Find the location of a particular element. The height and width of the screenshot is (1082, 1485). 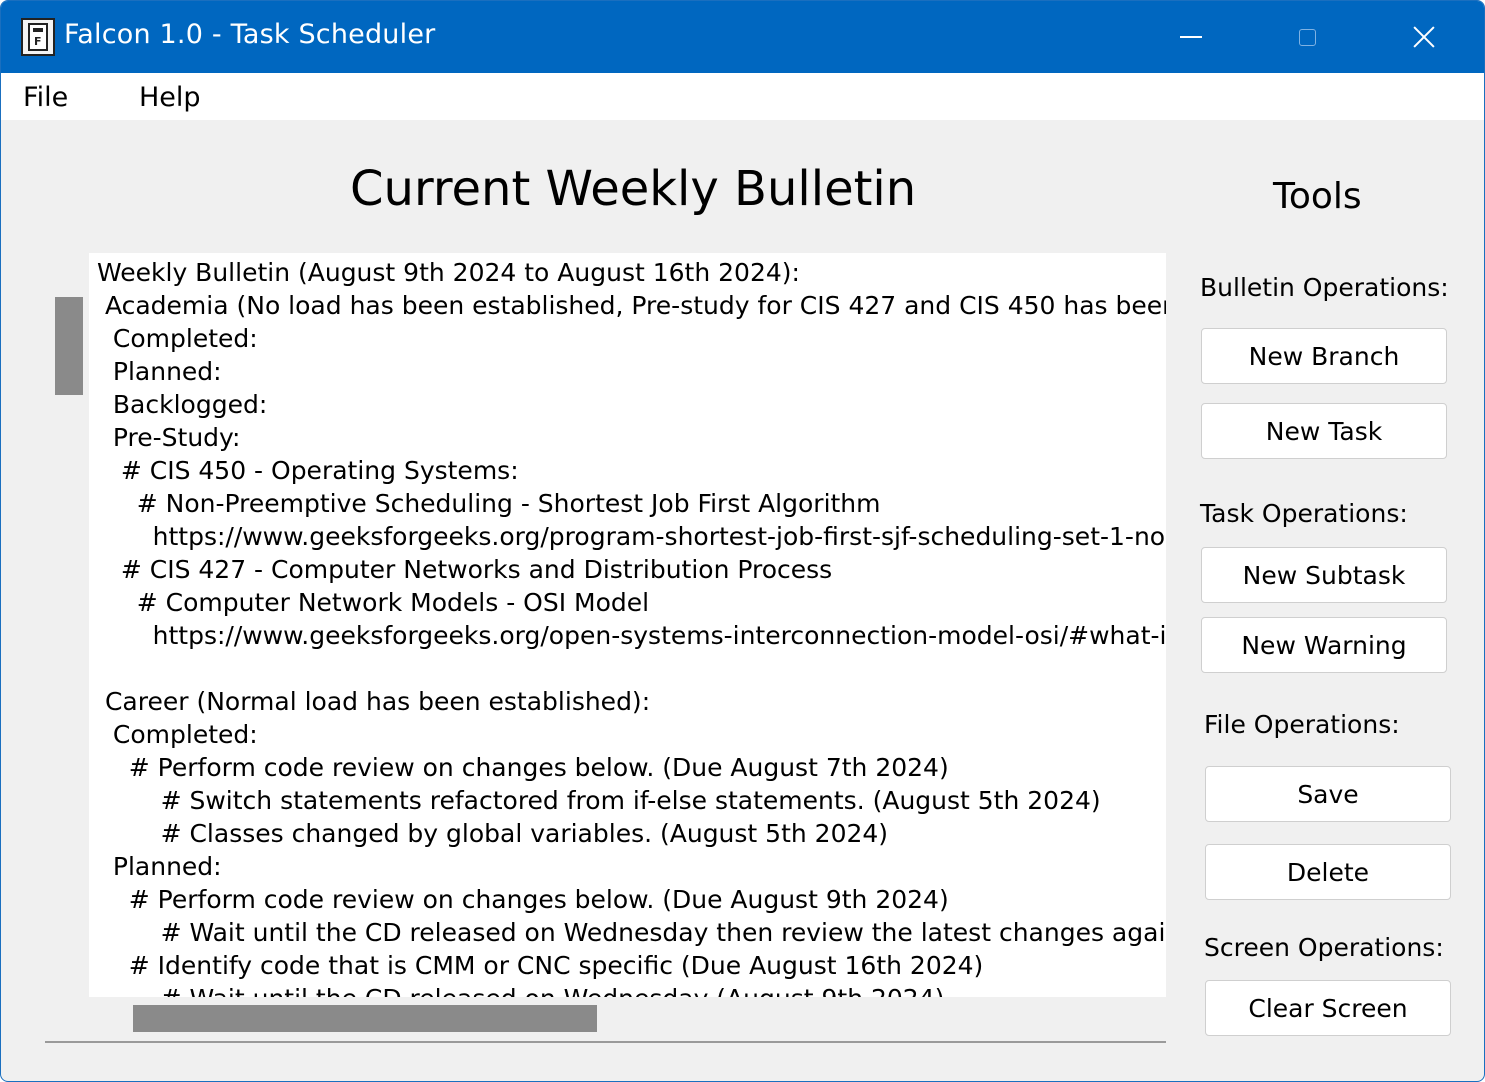

task-operations-label: Task Operations: is located at coordinates (1304, 513).